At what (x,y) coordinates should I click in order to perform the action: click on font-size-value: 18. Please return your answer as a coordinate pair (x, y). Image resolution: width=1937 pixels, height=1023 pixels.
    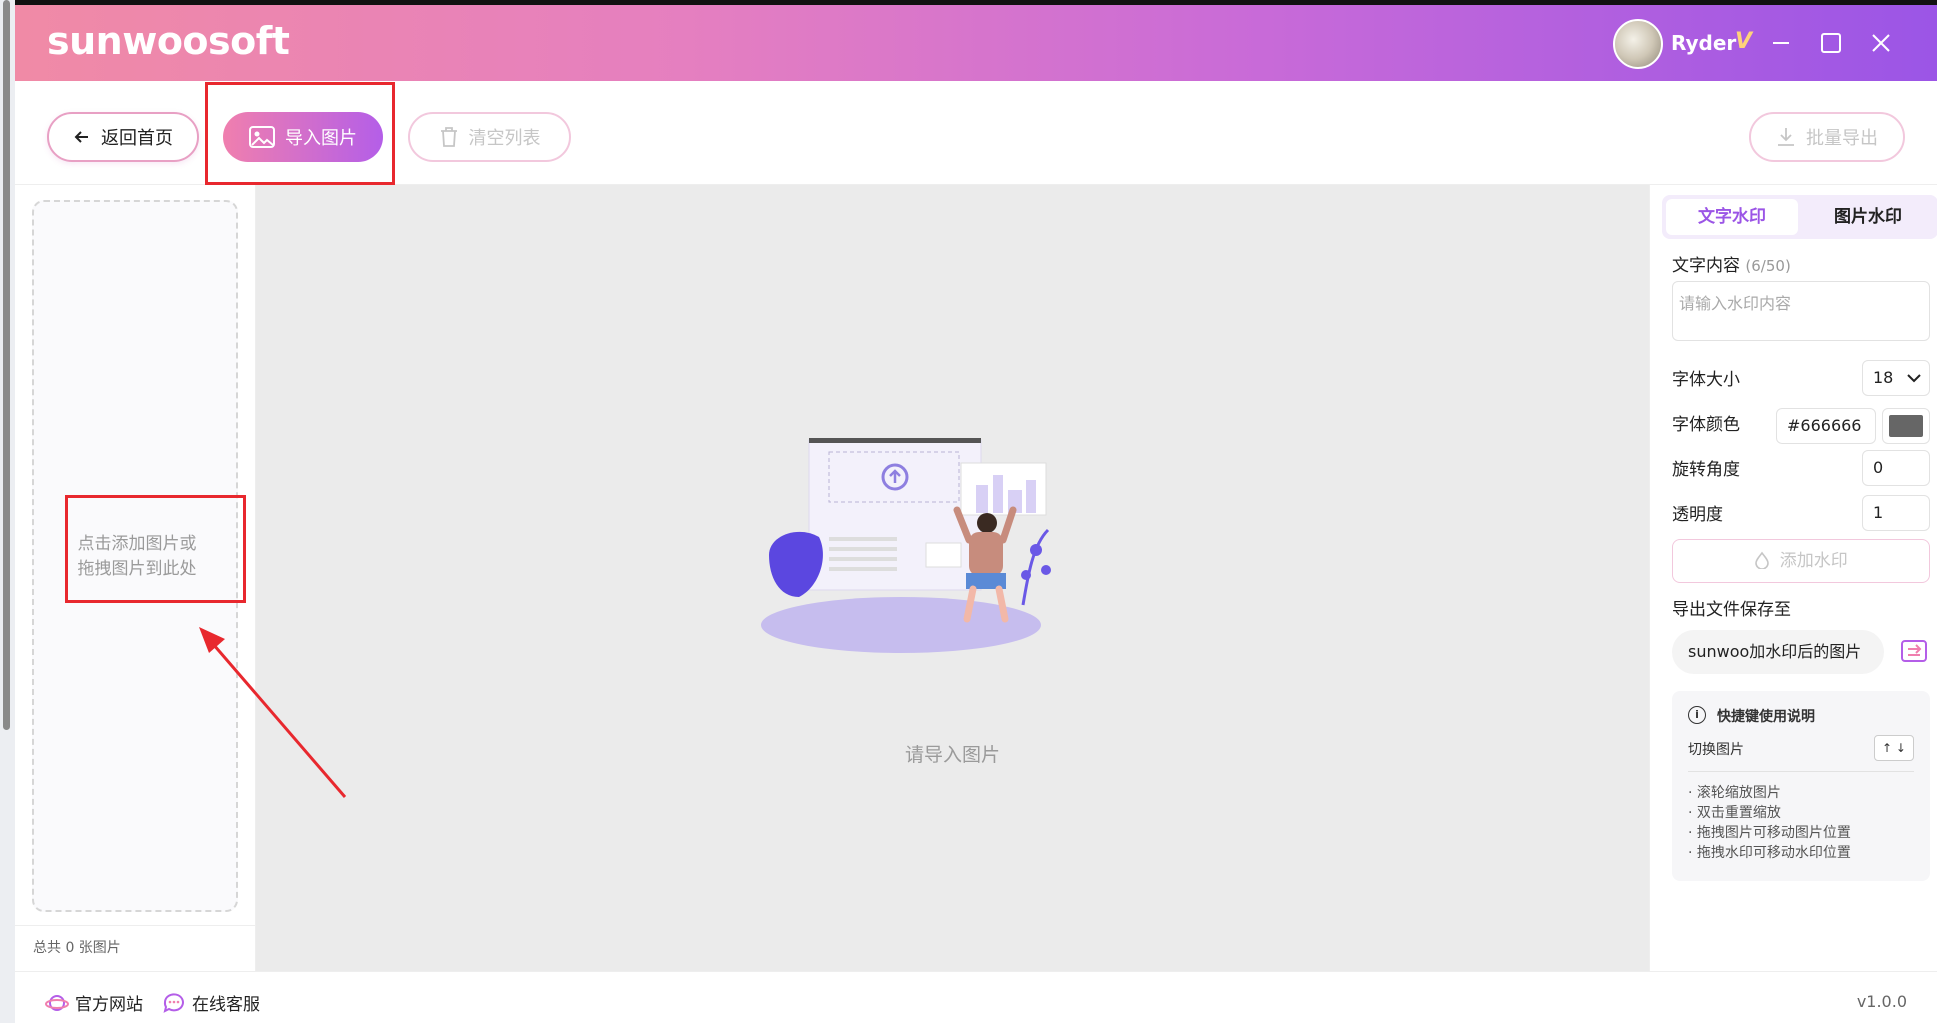
    Looking at the image, I should click on (1883, 377).